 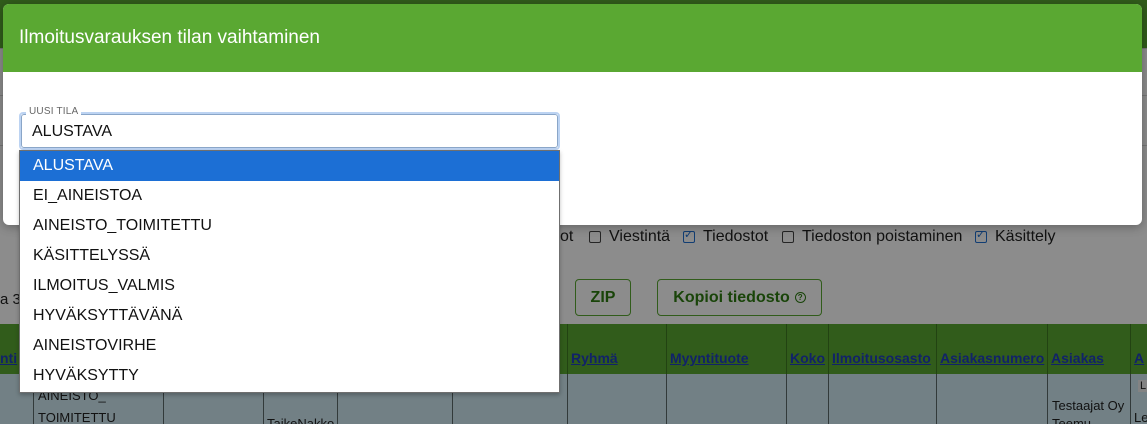 What do you see at coordinates (289, 316) in the screenshot?
I see `option-hyvaksyttavana: HYVÄKSYTTÄVÄNÄ` at bounding box center [289, 316].